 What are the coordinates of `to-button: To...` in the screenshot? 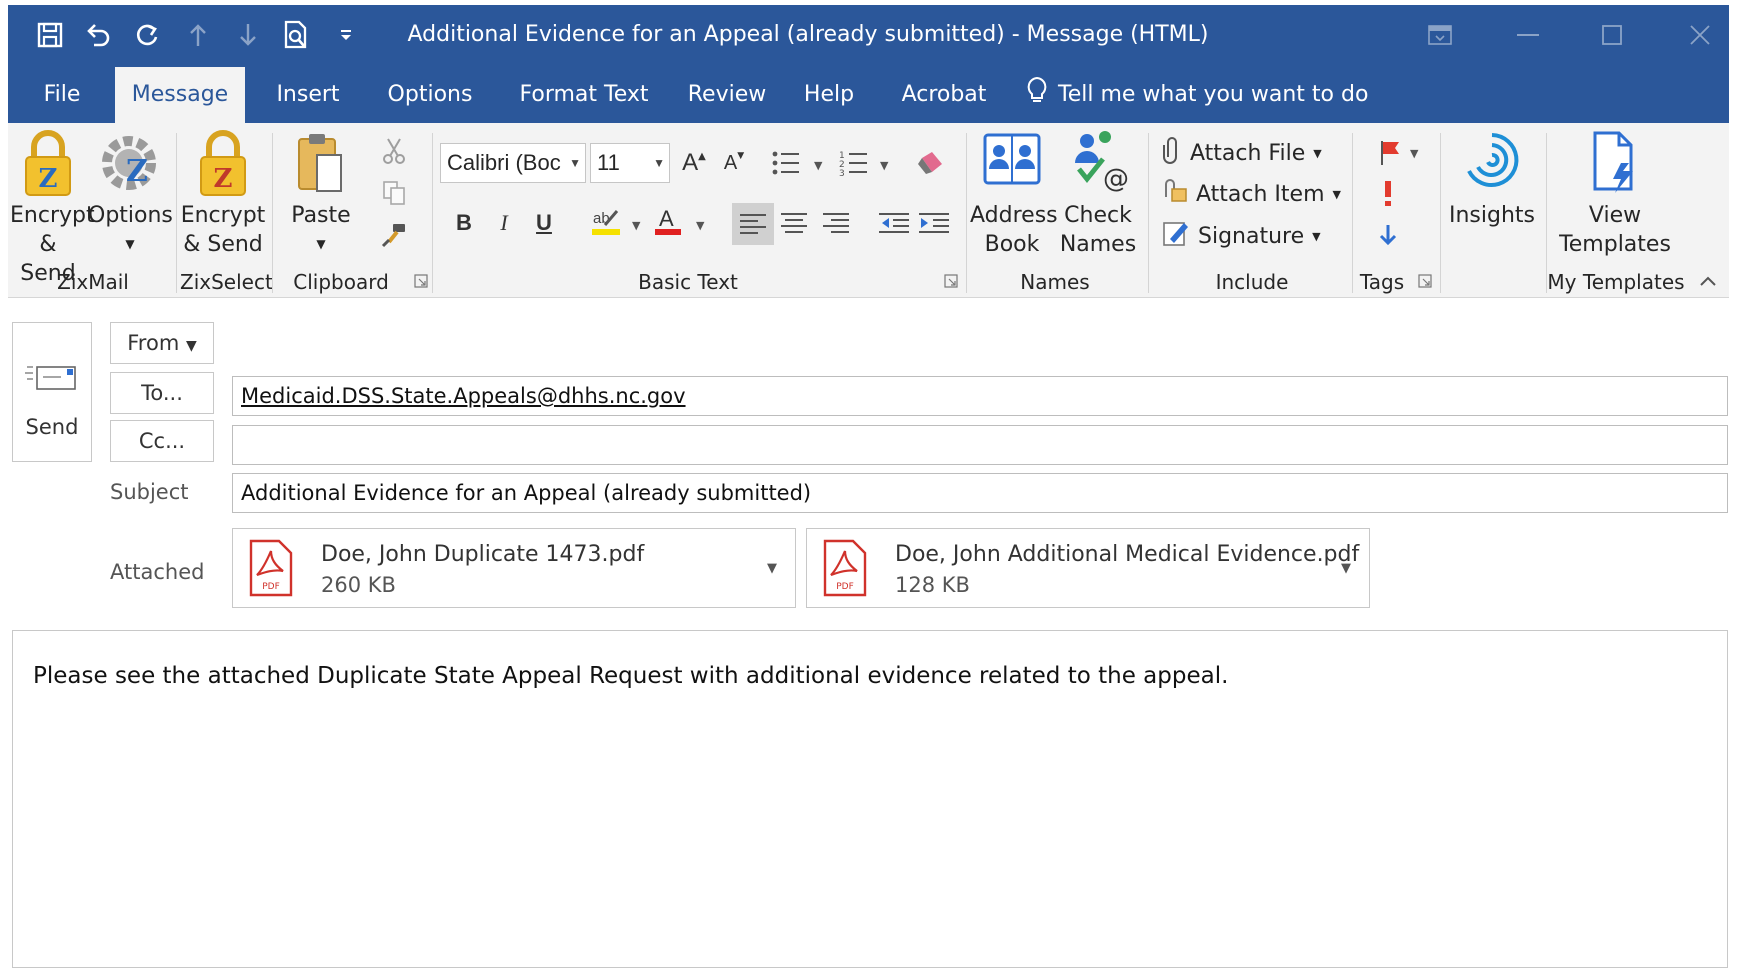 It's located at (162, 393).